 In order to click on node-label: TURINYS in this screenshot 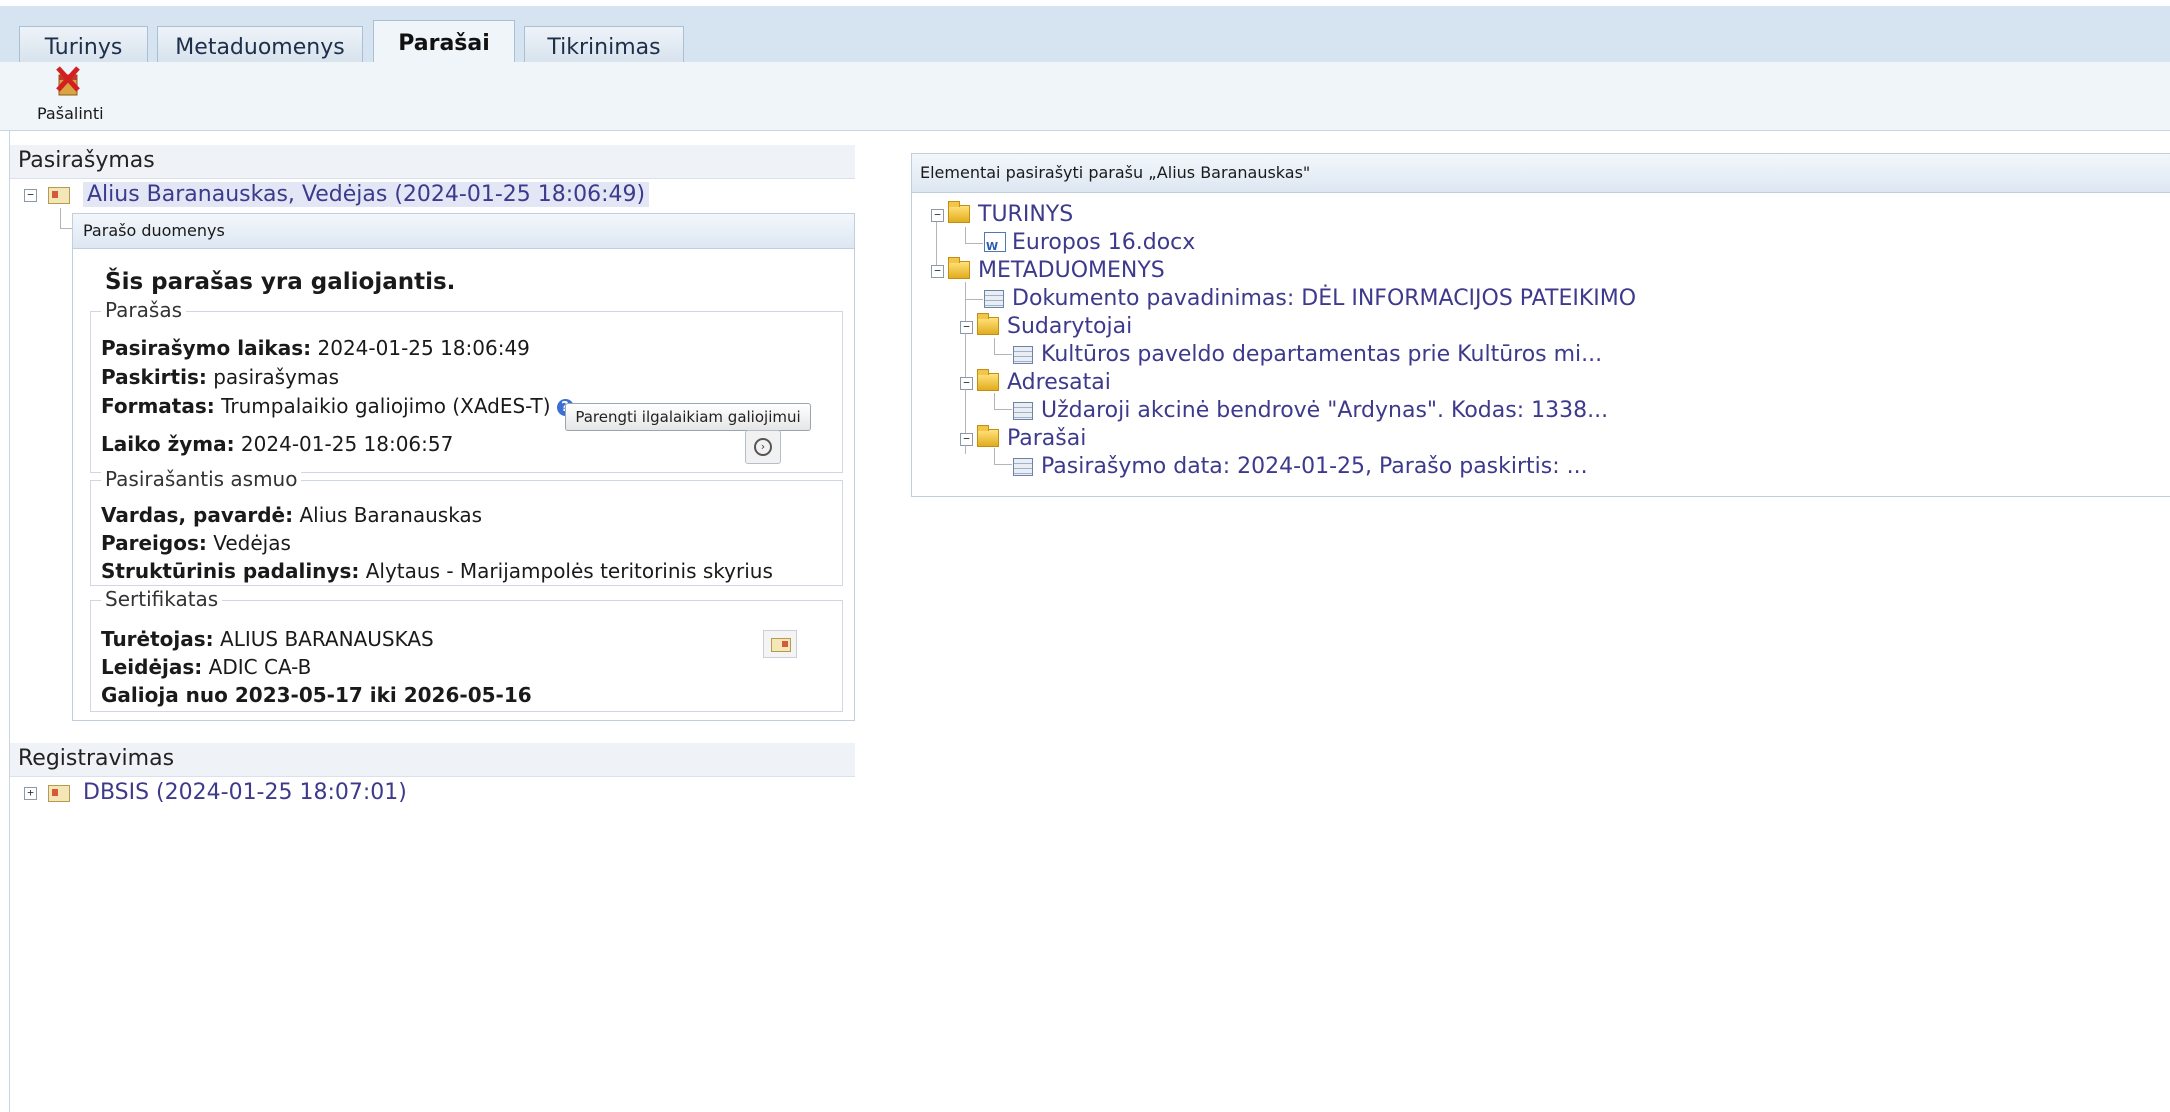, I will do `click(1026, 214)`.